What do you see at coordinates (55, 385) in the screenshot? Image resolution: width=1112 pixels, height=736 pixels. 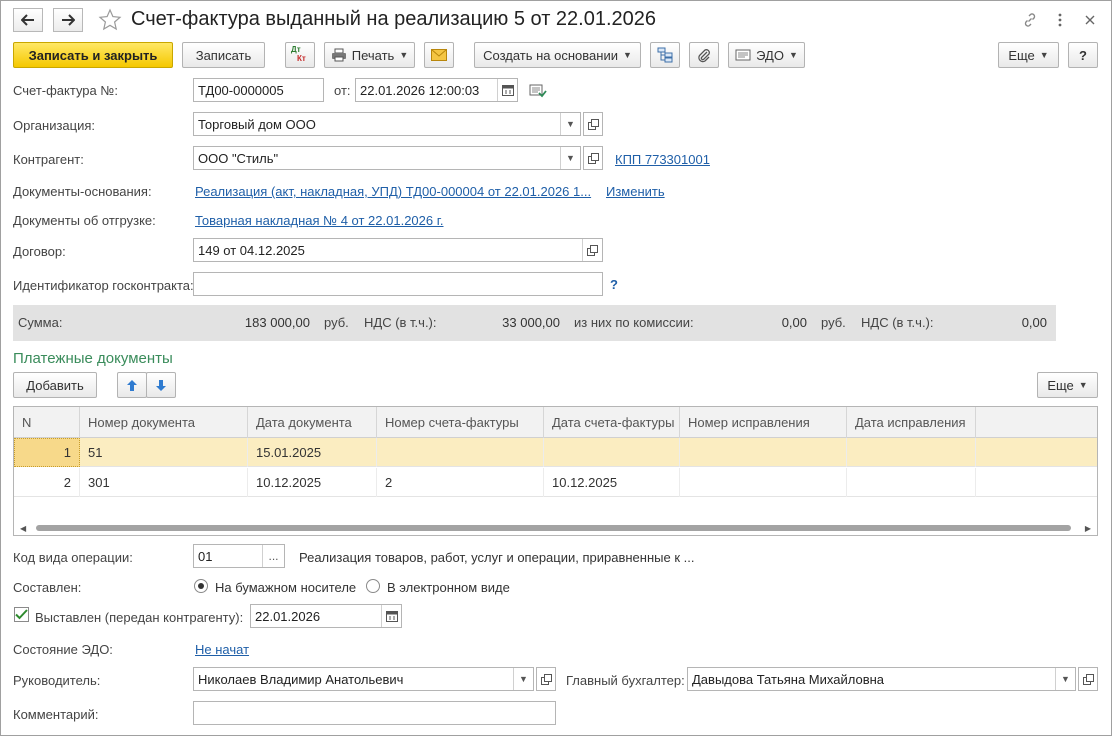 I see `add-row-button: Добавить` at bounding box center [55, 385].